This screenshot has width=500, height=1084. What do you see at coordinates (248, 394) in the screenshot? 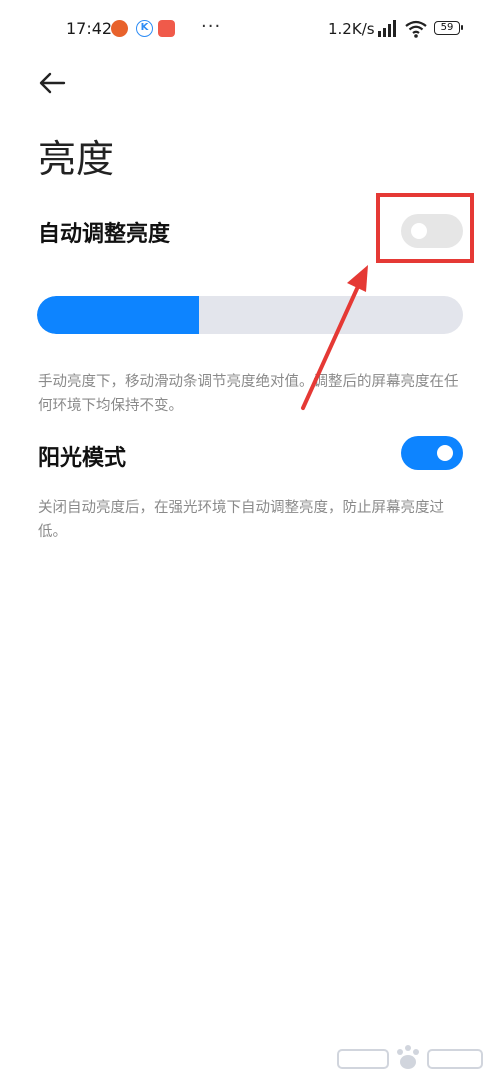
I see `brightness-description: 手动亮度下，移动滑动条调节亮度绝对值。调整后的屏幕亮度在任何环境下均保持不变。` at bounding box center [248, 394].